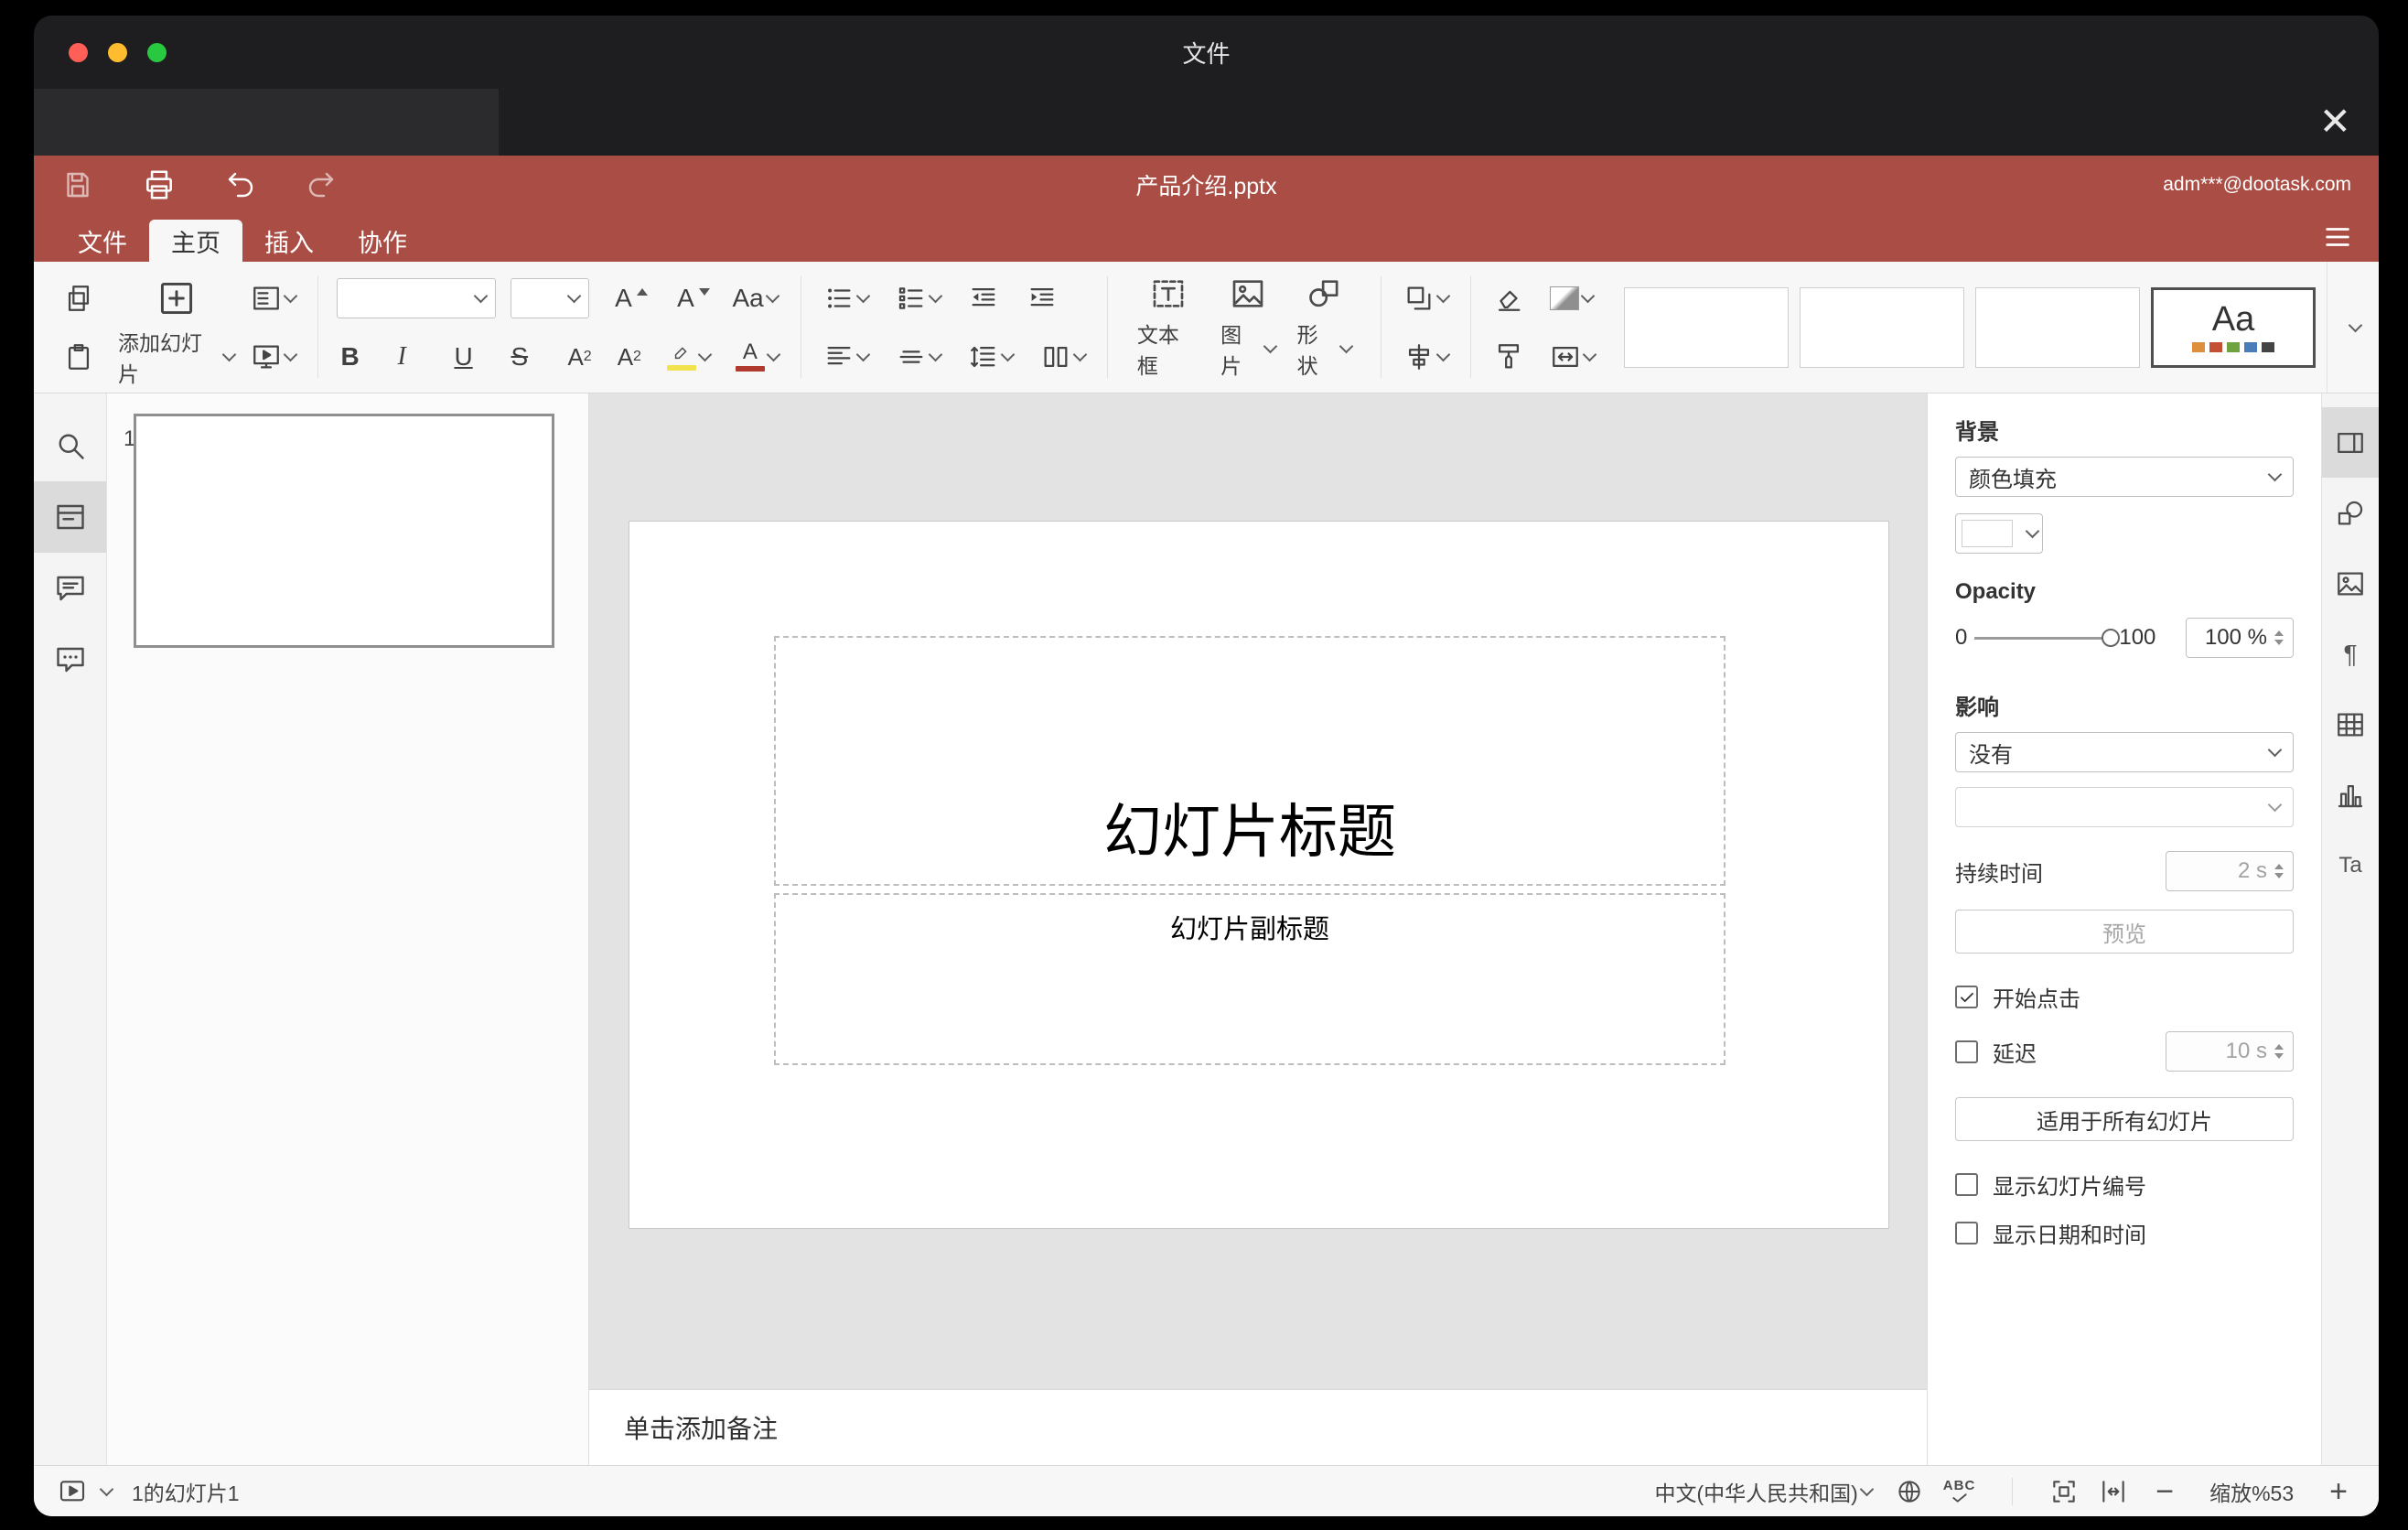 The width and height of the screenshot is (2408, 1530). What do you see at coordinates (2124, 807) in the screenshot?
I see `effect-variant-select` at bounding box center [2124, 807].